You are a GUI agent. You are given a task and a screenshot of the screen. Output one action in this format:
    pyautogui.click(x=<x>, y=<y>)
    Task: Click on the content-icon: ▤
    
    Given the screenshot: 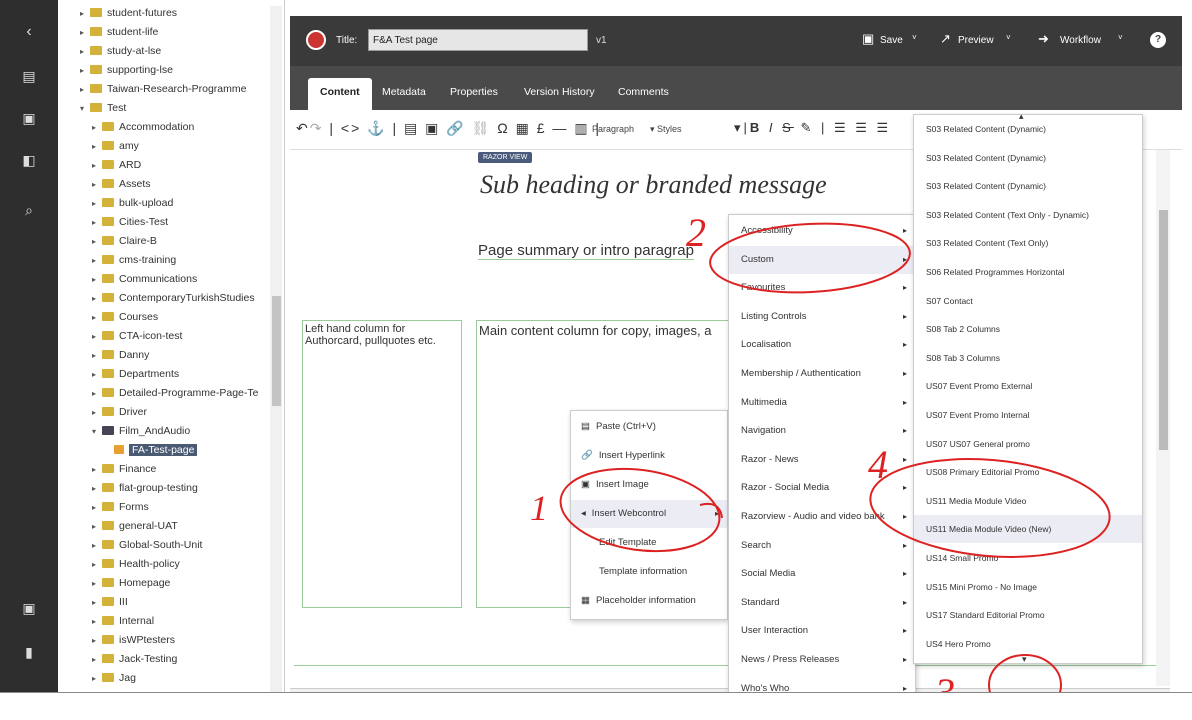 What is the action you would take?
    pyautogui.click(x=29, y=76)
    